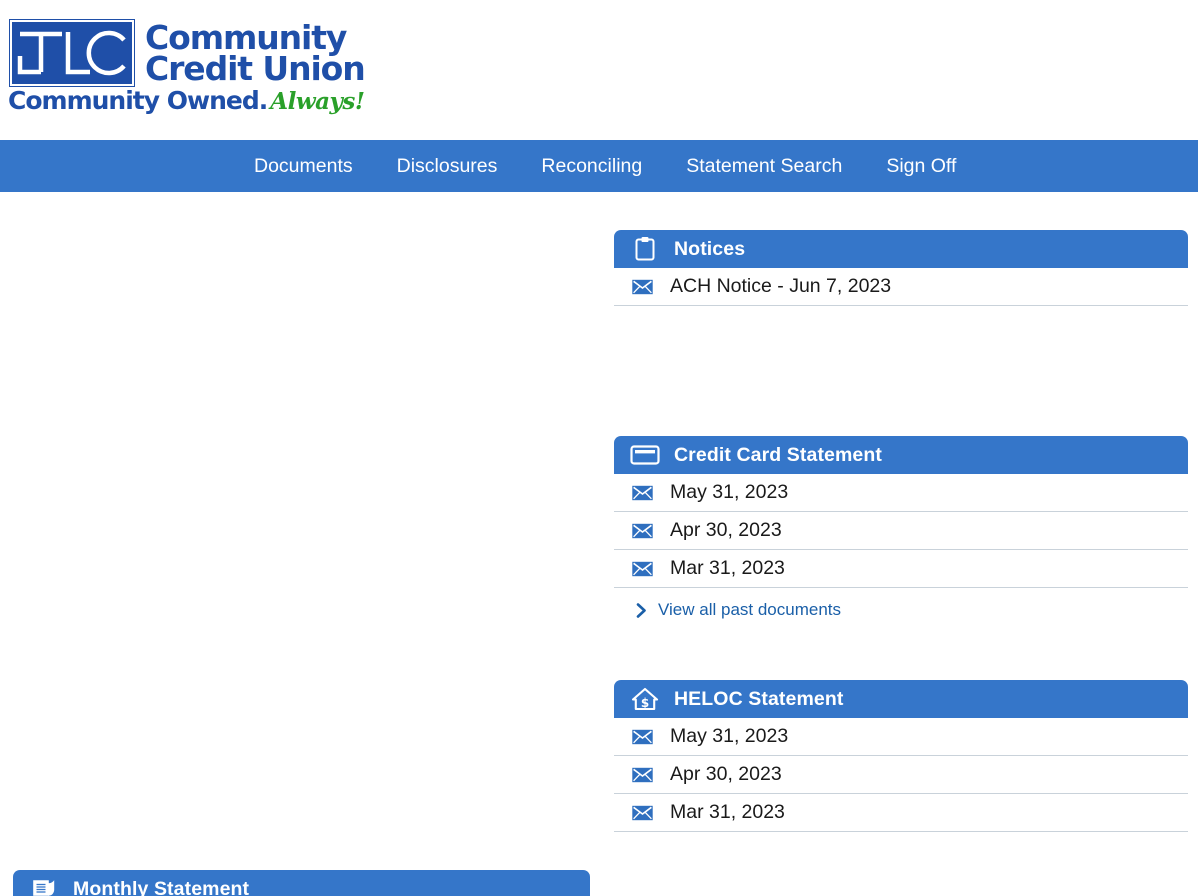 The width and height of the screenshot is (1198, 896). I want to click on brand-wordmark: Community Credit Union, so click(255, 54).